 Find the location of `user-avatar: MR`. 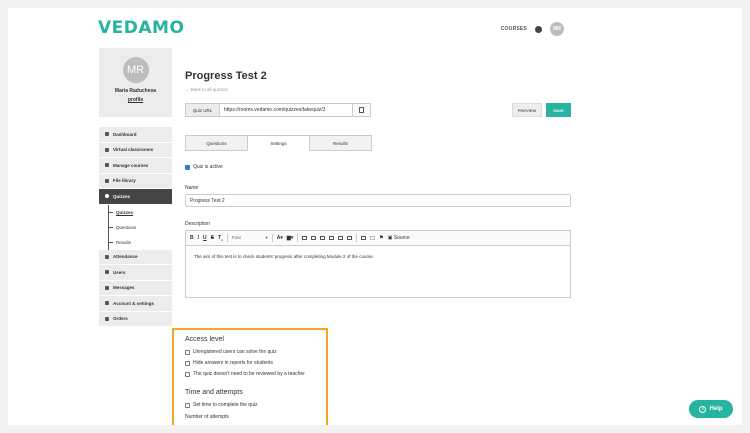

user-avatar: MR is located at coordinates (557, 29).